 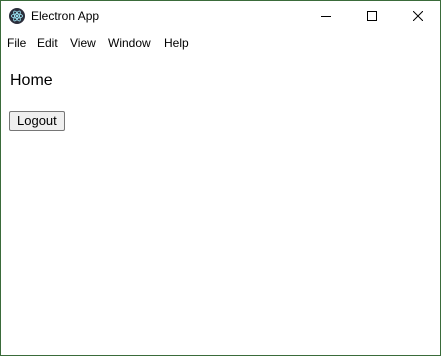 I want to click on menu-help: Help, so click(x=176, y=43).